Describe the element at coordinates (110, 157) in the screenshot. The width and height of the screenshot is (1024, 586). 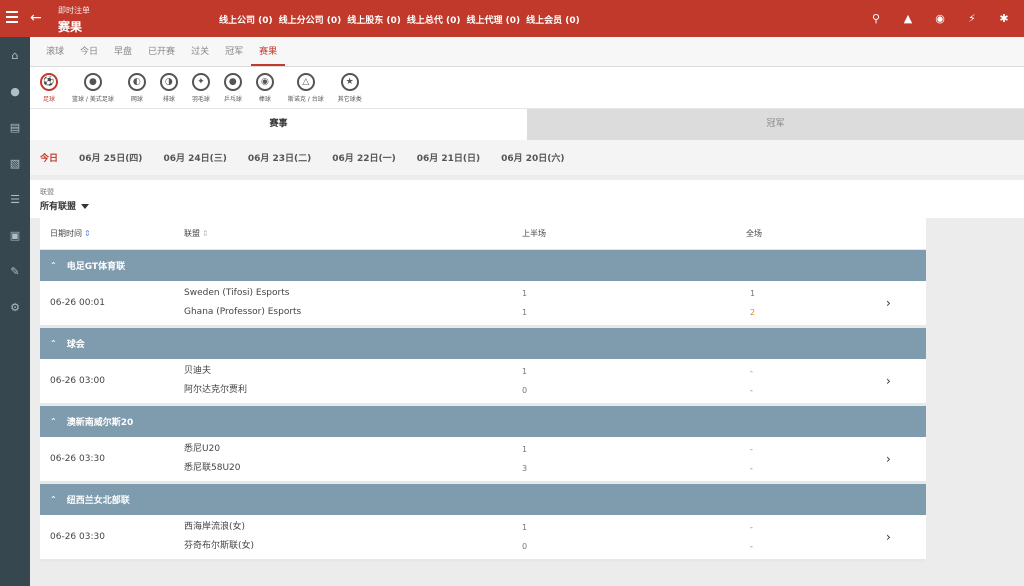
I see `date-tab: 06月 25日(四)` at that location.